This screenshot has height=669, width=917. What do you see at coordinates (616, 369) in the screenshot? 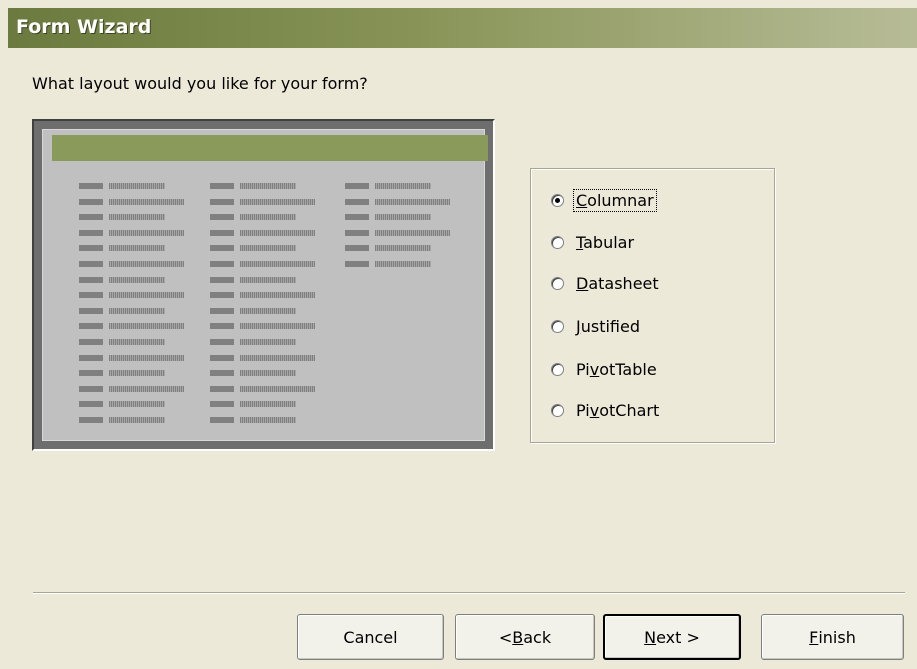
I see `option-label-pivottable: PivotTable` at bounding box center [616, 369].